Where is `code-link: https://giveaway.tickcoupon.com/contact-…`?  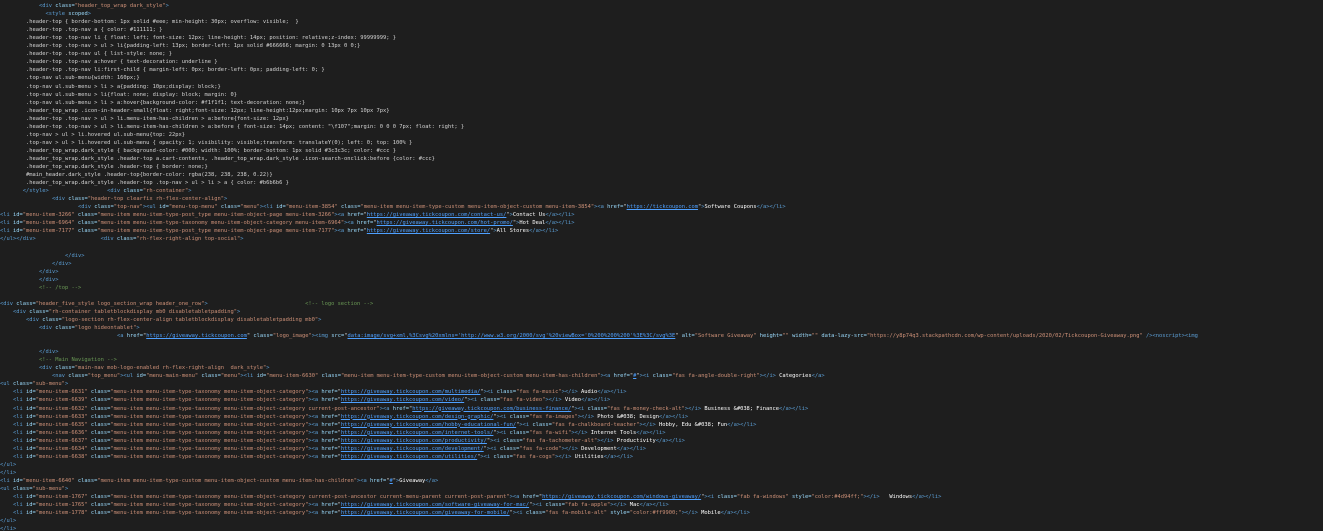 code-link: https://giveaway.tickcoupon.com/contact-… is located at coordinates (437, 215).